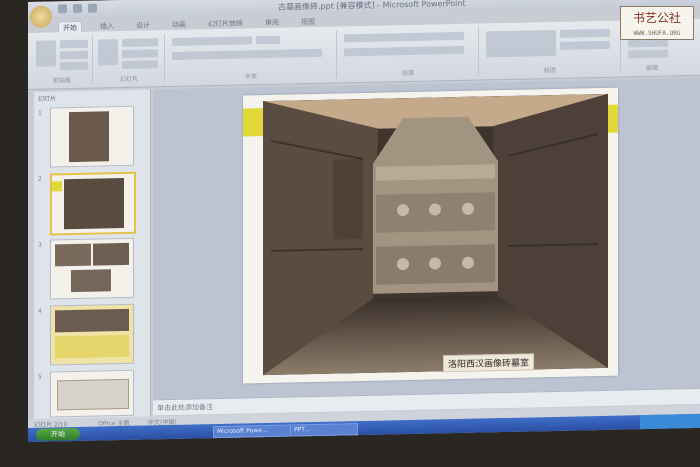 The image size is (700, 467). I want to click on office-button, so click(41, 16).